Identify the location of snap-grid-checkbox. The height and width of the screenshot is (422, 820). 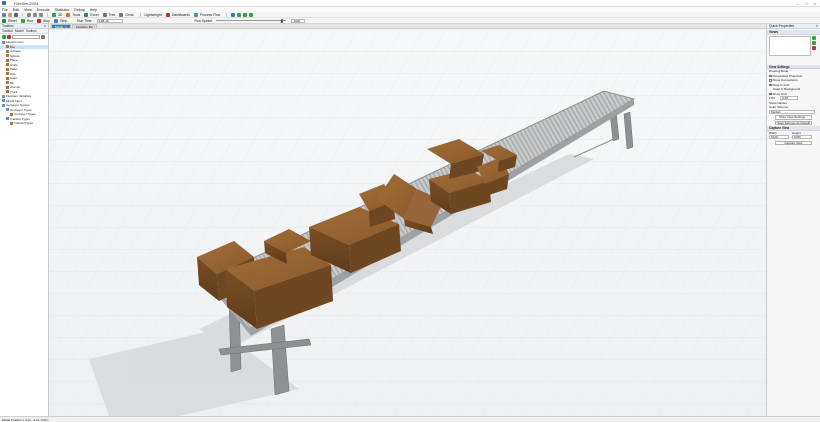
(770, 84).